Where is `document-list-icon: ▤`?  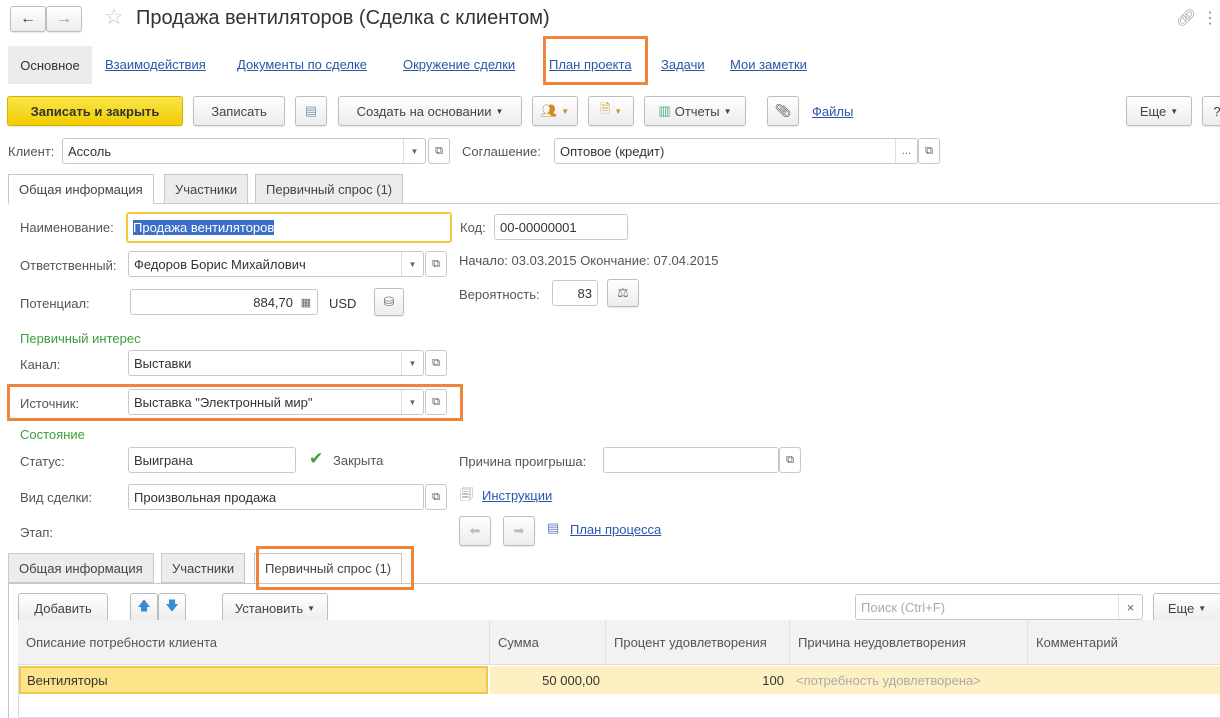 document-list-icon: ▤ is located at coordinates (311, 111).